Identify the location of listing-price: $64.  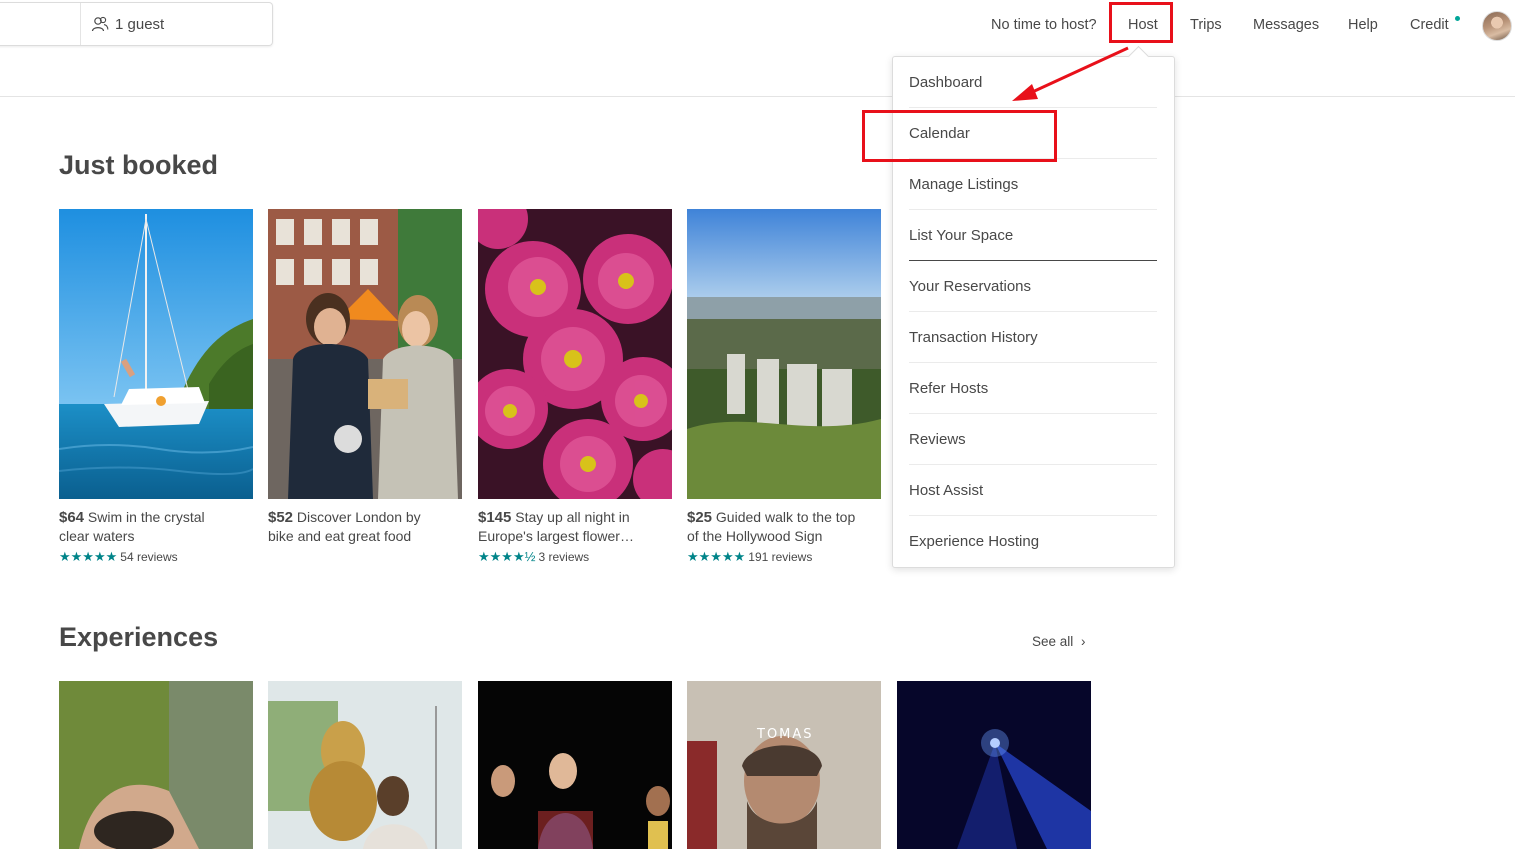
(72, 517).